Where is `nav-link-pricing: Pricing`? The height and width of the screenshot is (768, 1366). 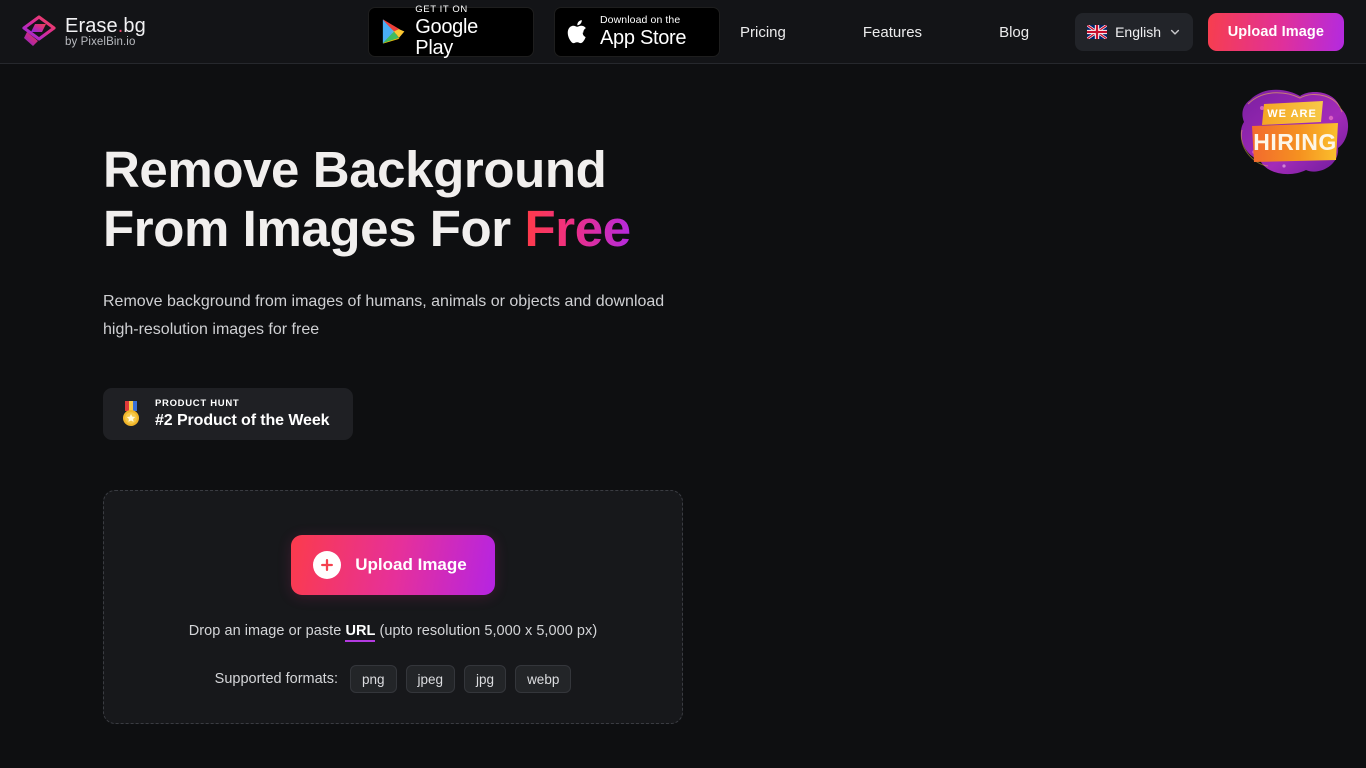 nav-link-pricing: Pricing is located at coordinates (763, 32).